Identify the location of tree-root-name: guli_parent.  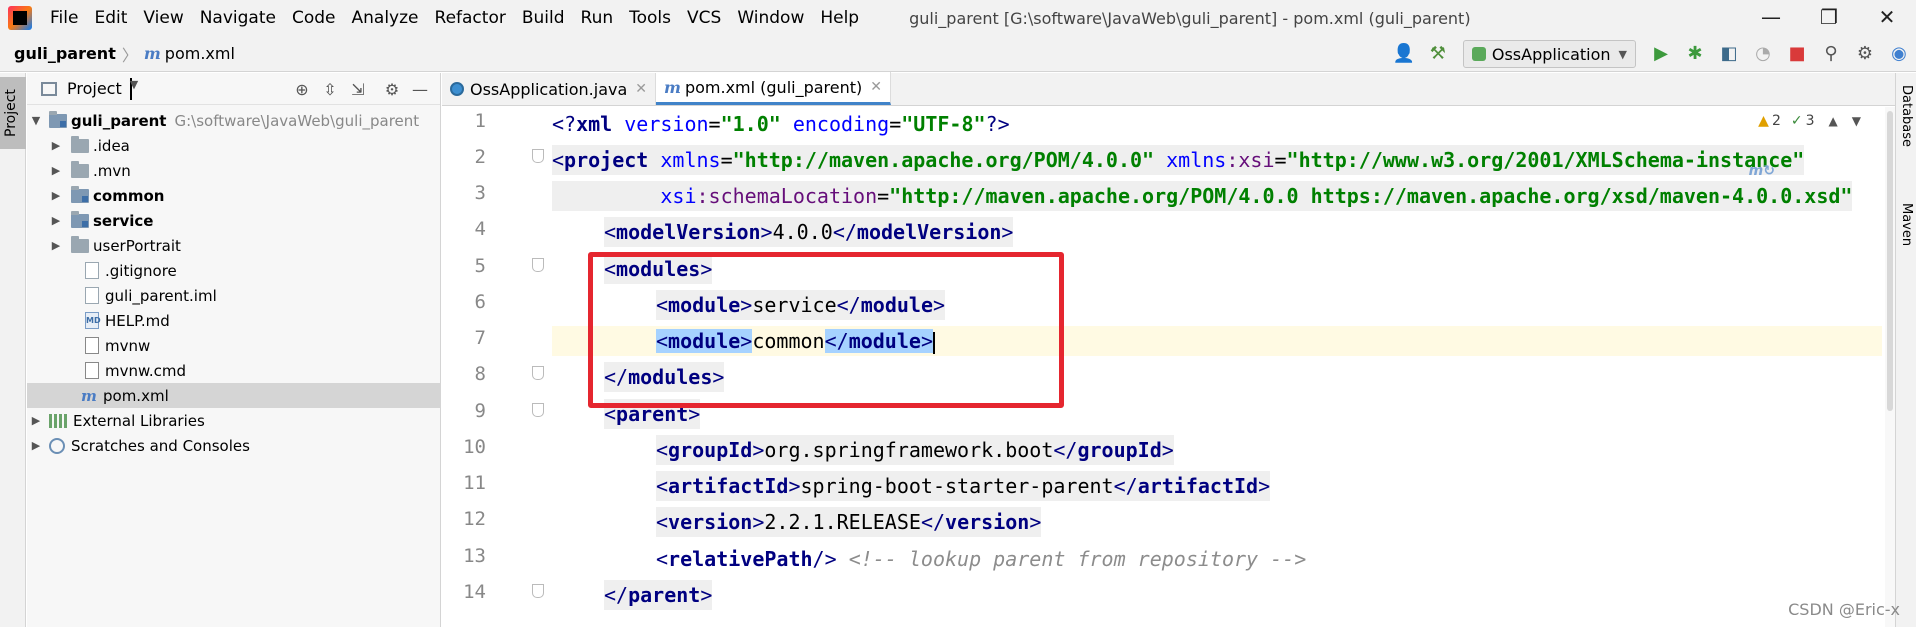
(119, 120).